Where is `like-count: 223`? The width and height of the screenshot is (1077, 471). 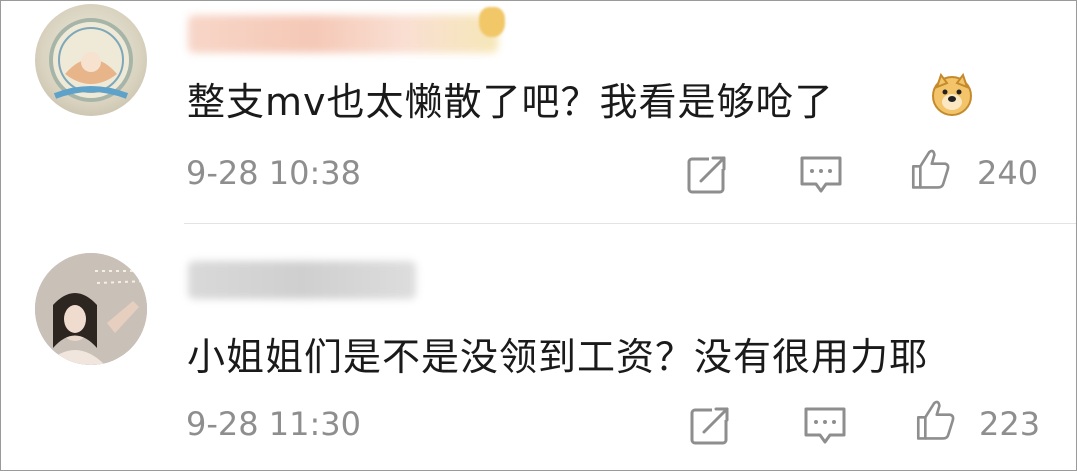
like-count: 223 is located at coordinates (1010, 424).